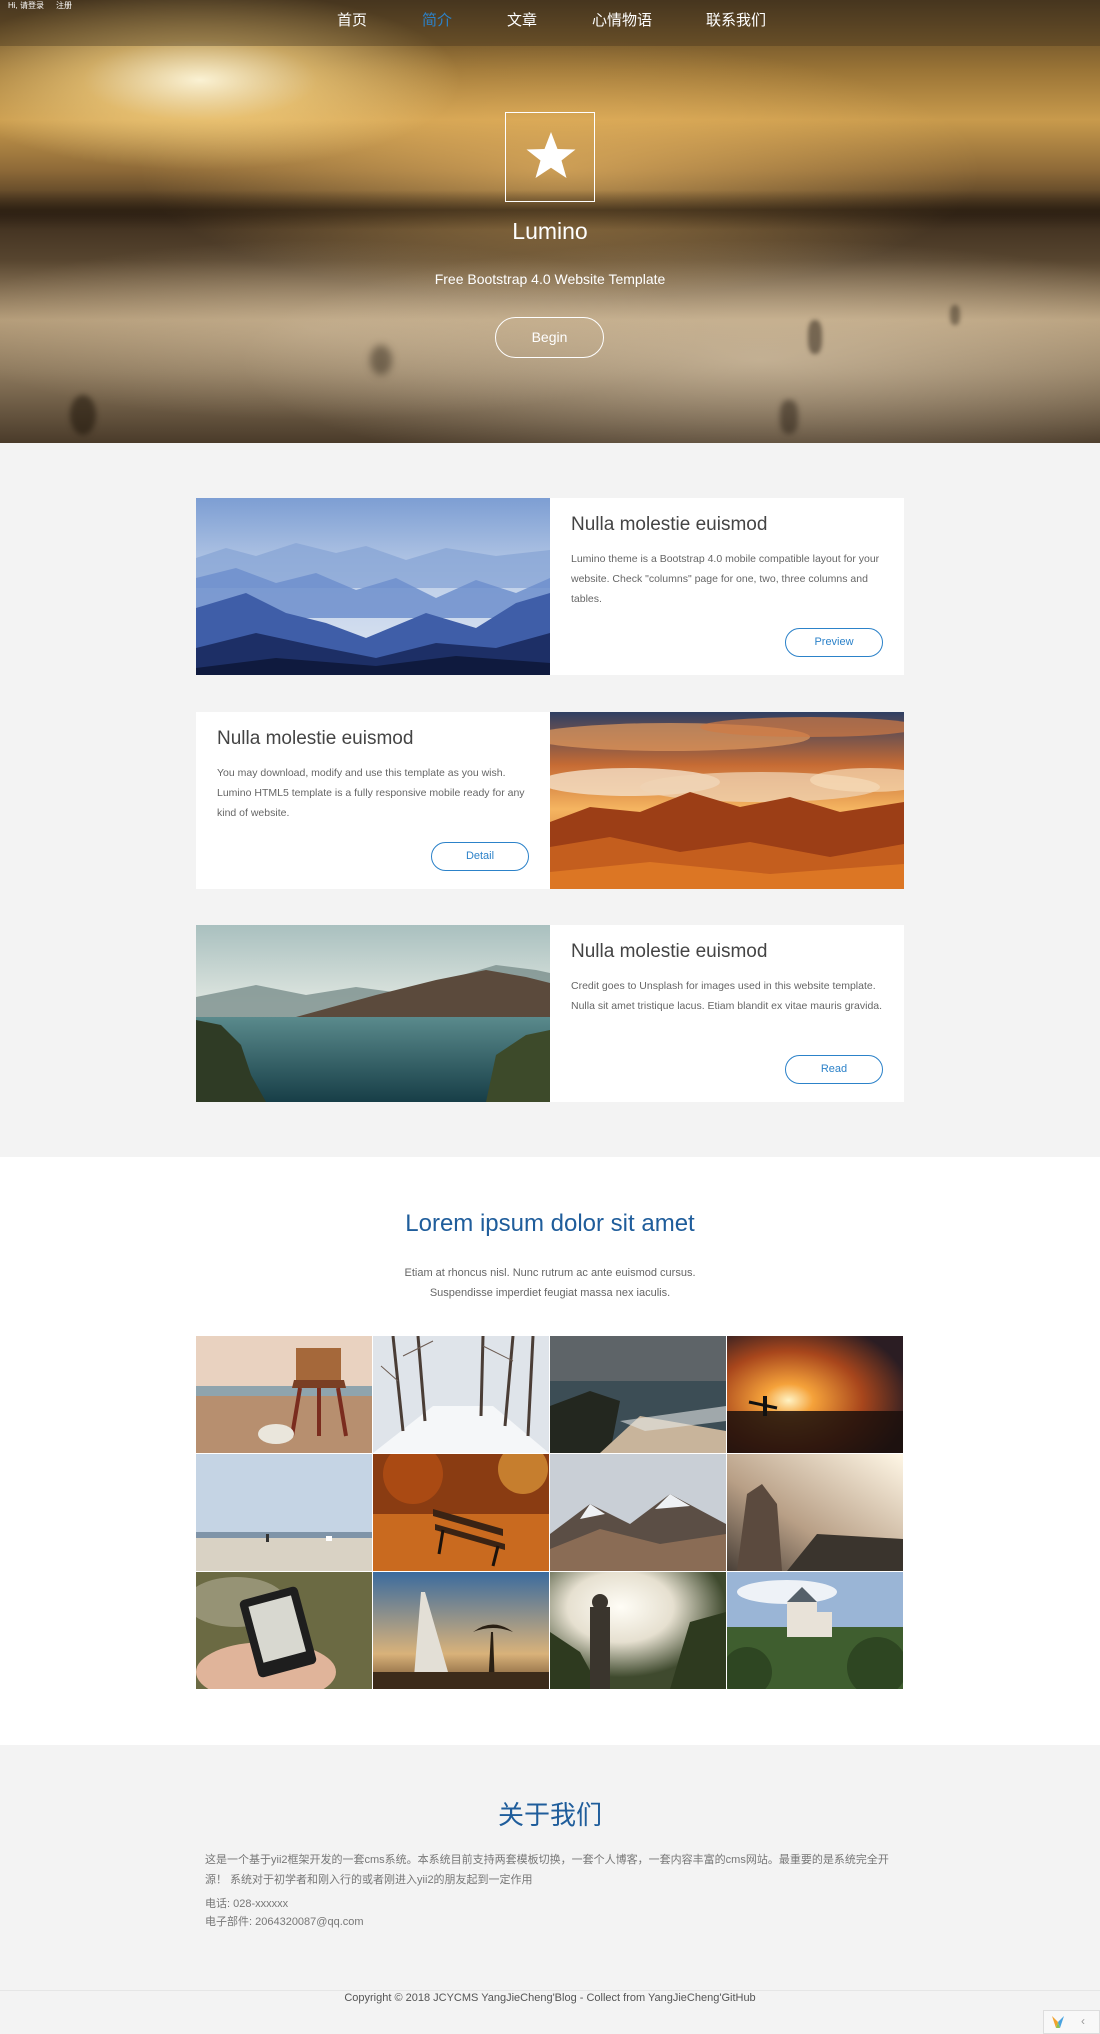  Describe the element at coordinates (373, 1013) in the screenshot. I see `card-image-lake` at that location.